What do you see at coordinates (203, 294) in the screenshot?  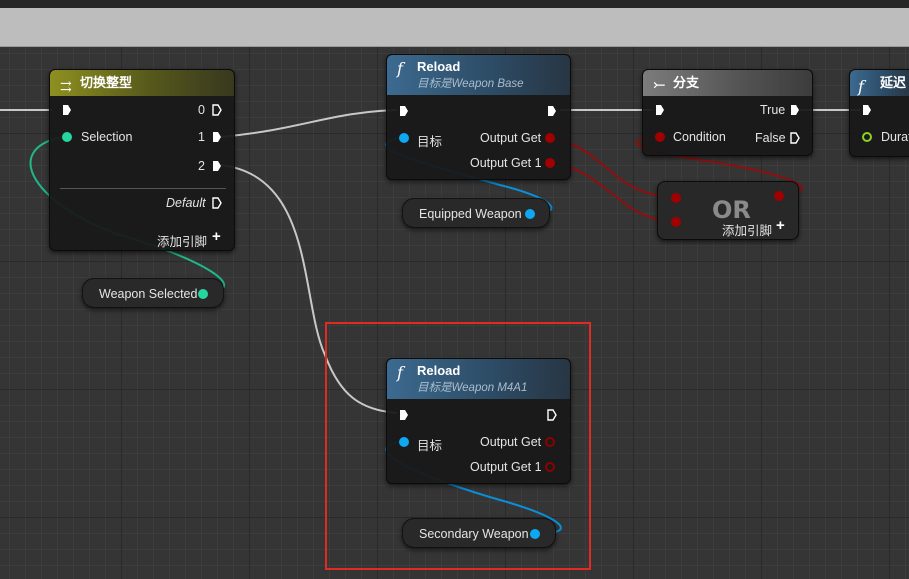 I see `weapon-selected-pin` at bounding box center [203, 294].